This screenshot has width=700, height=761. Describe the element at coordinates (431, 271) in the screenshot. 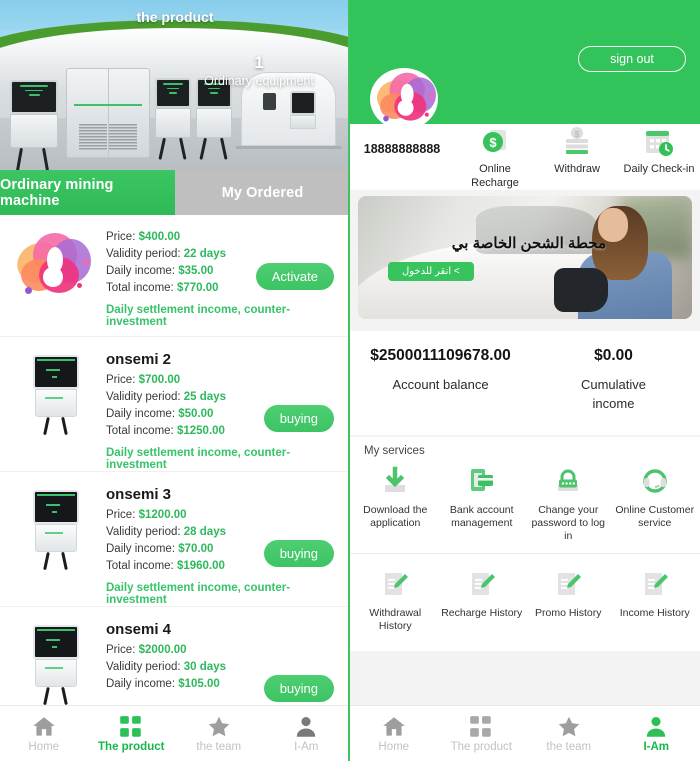

I see `banner-cta-button: > انقر للدخول` at that location.